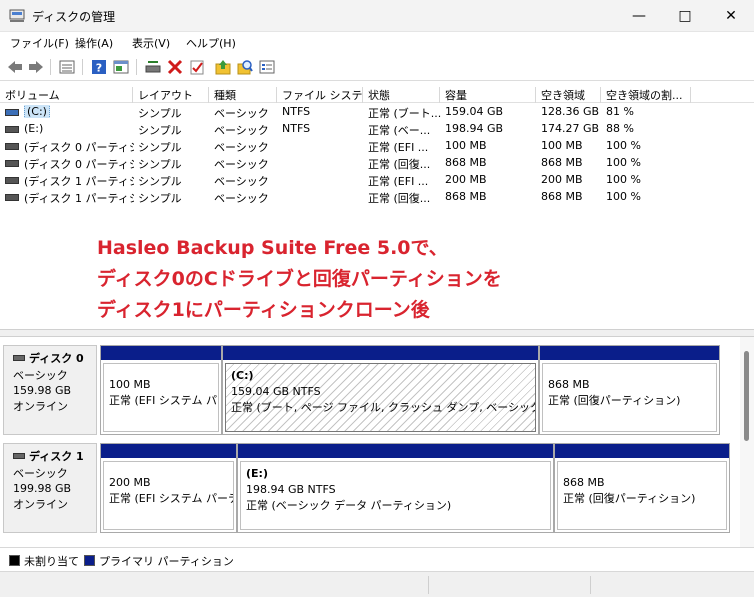 This screenshot has height=597, width=754. I want to click on maximize-button: □, so click(685, 16).